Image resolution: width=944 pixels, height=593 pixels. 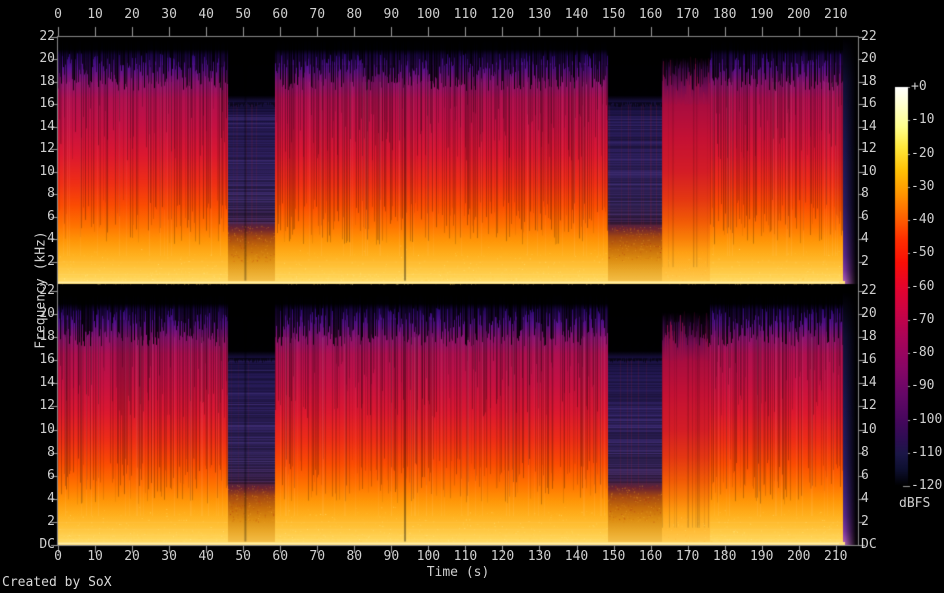 What do you see at coordinates (458, 572) in the screenshot?
I see `x-axis-title: Time (s)` at bounding box center [458, 572].